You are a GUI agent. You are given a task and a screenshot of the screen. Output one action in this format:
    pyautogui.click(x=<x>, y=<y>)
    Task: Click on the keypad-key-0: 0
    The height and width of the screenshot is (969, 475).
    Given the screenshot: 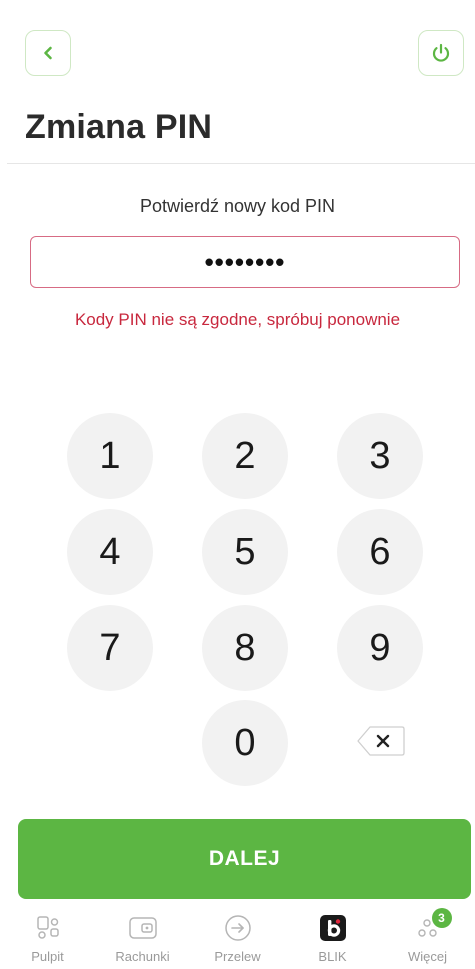 What is the action you would take?
    pyautogui.click(x=245, y=743)
    